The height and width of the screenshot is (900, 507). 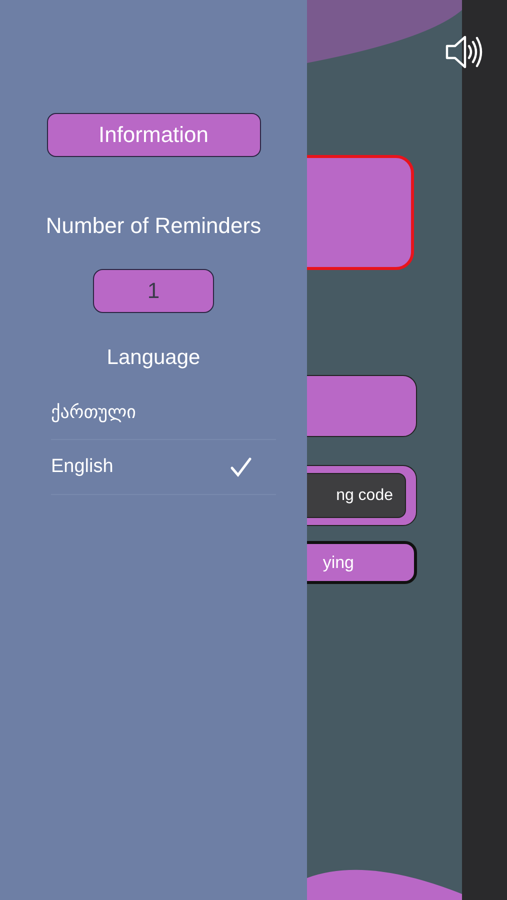 What do you see at coordinates (362, 406) in the screenshot?
I see `menu-button` at bounding box center [362, 406].